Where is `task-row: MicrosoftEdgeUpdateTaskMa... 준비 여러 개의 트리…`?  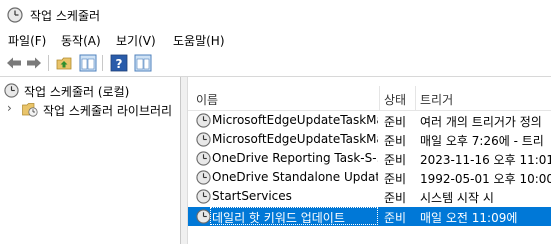 task-row: MicrosoftEdgeUpdateTaskMa... 준비 여러 개의 트리… is located at coordinates (369, 120).